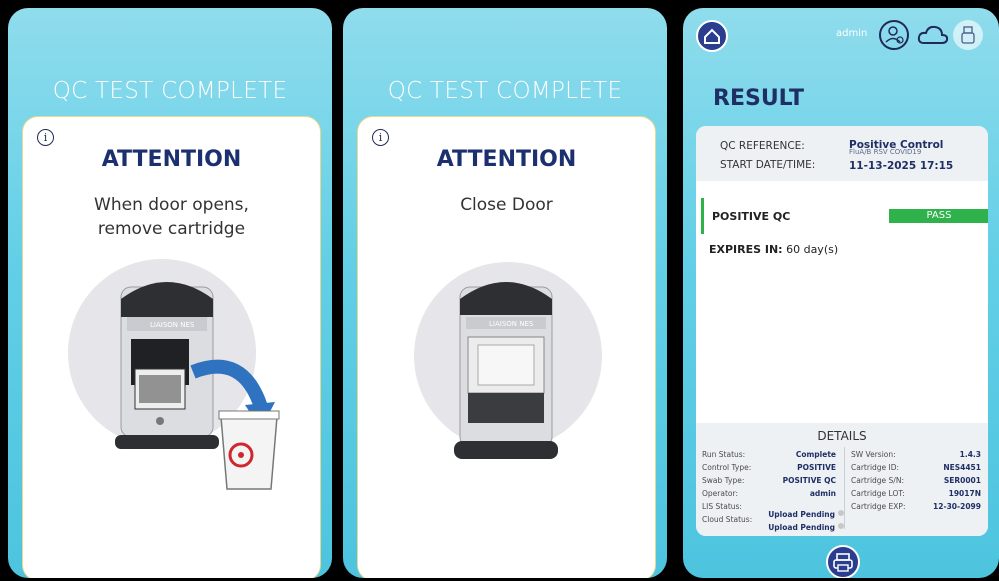 This screenshot has width=999, height=581. I want to click on detail-label: Operator:, so click(720, 493).